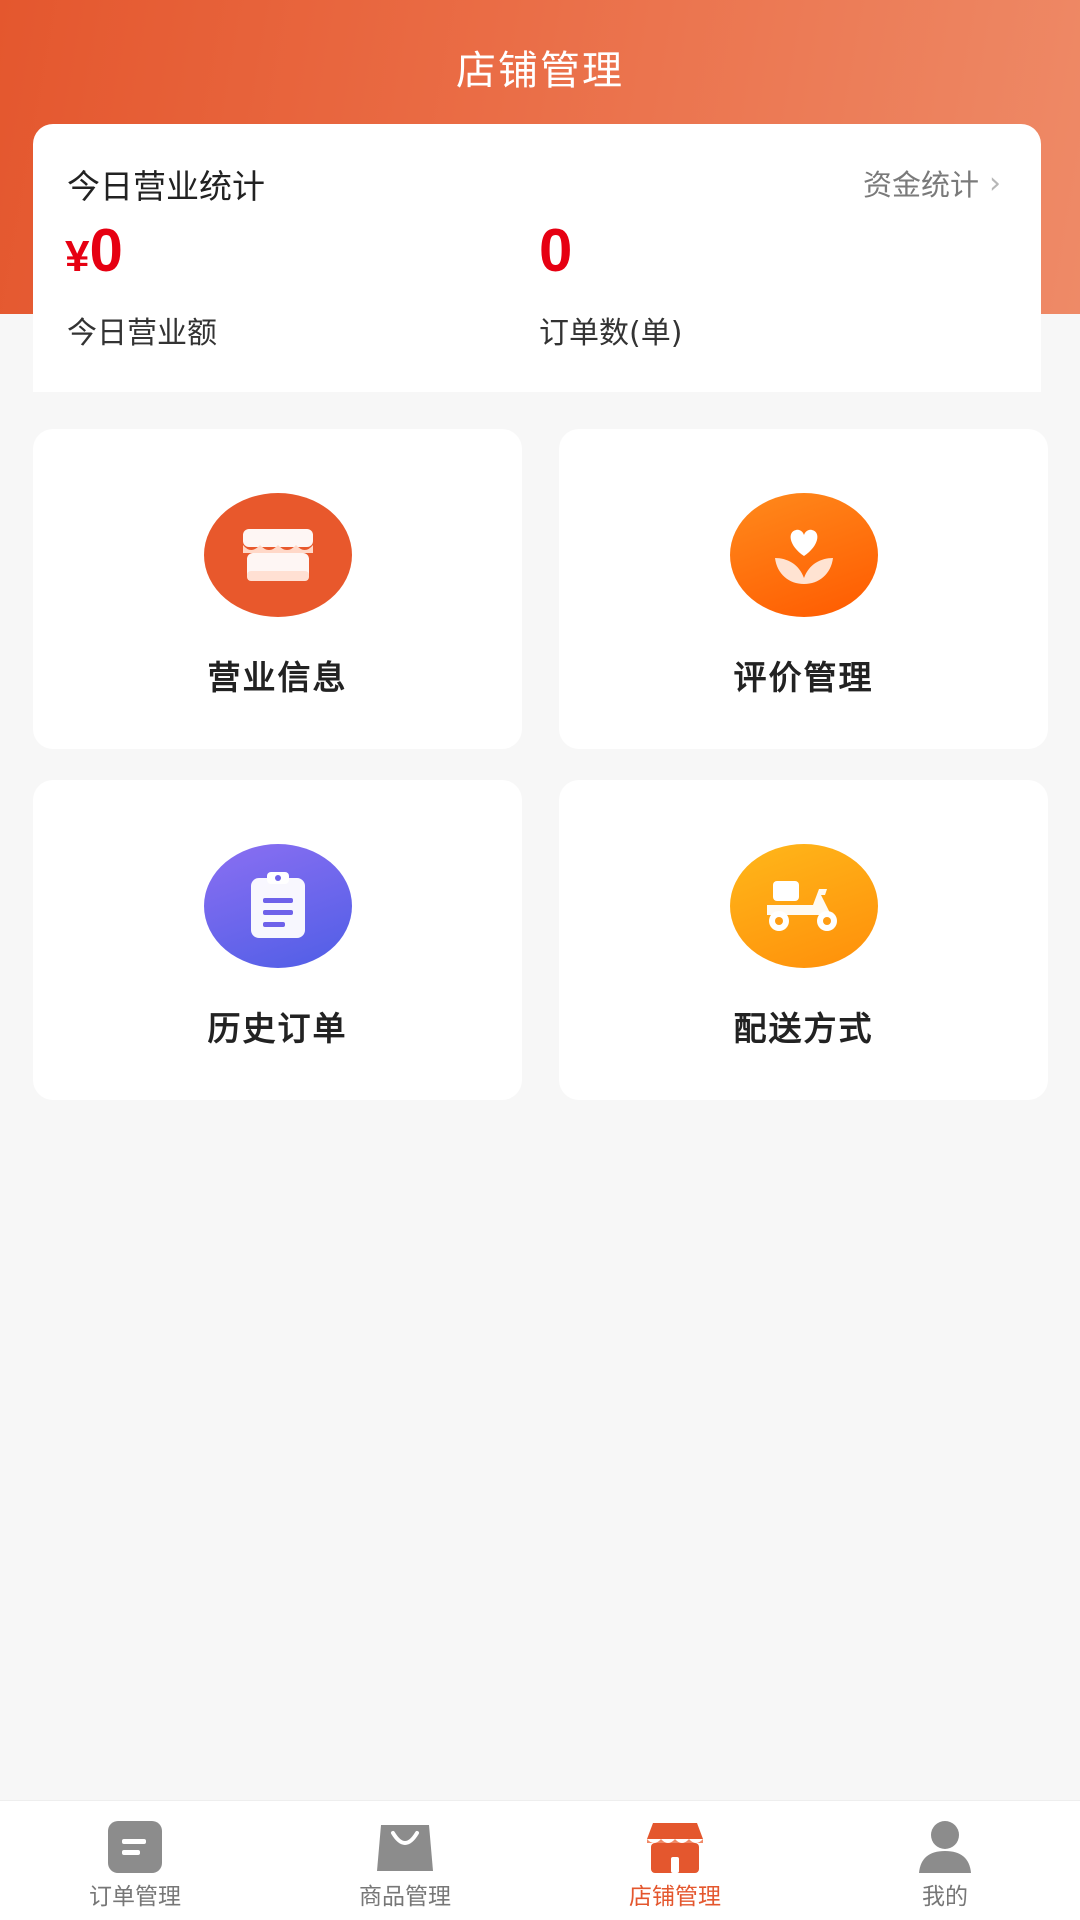 The width and height of the screenshot is (1080, 1920). Describe the element at coordinates (803, 677) in the screenshot. I see `tile-label: 评价管理` at that location.